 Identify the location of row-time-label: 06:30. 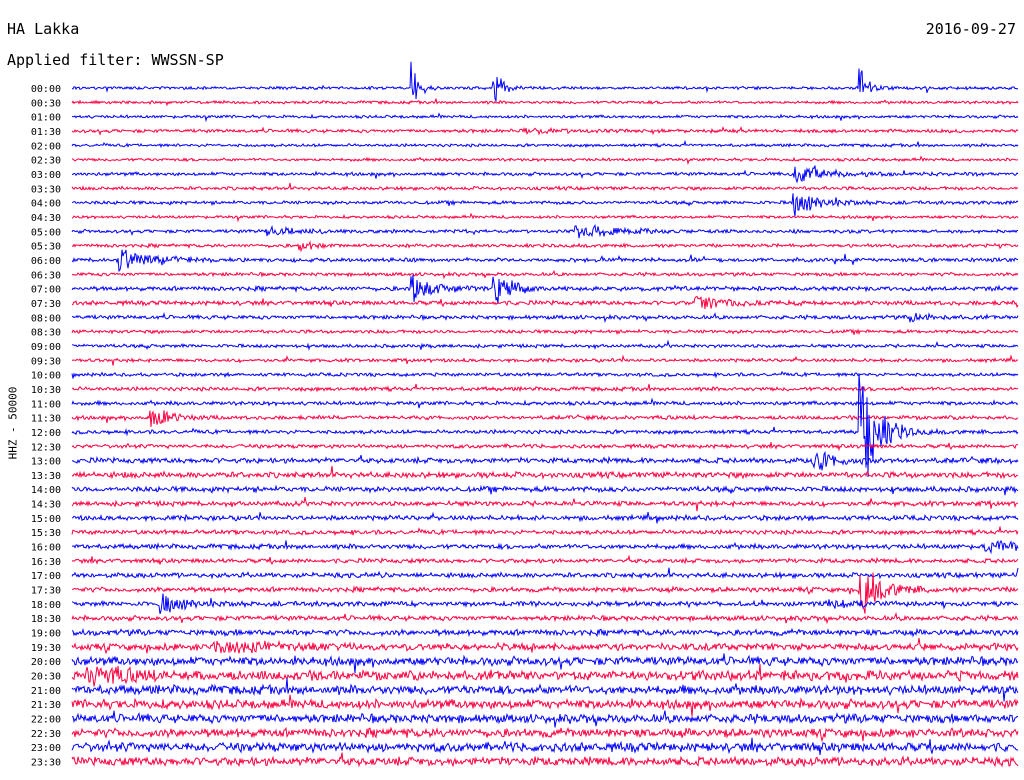
(46, 275).